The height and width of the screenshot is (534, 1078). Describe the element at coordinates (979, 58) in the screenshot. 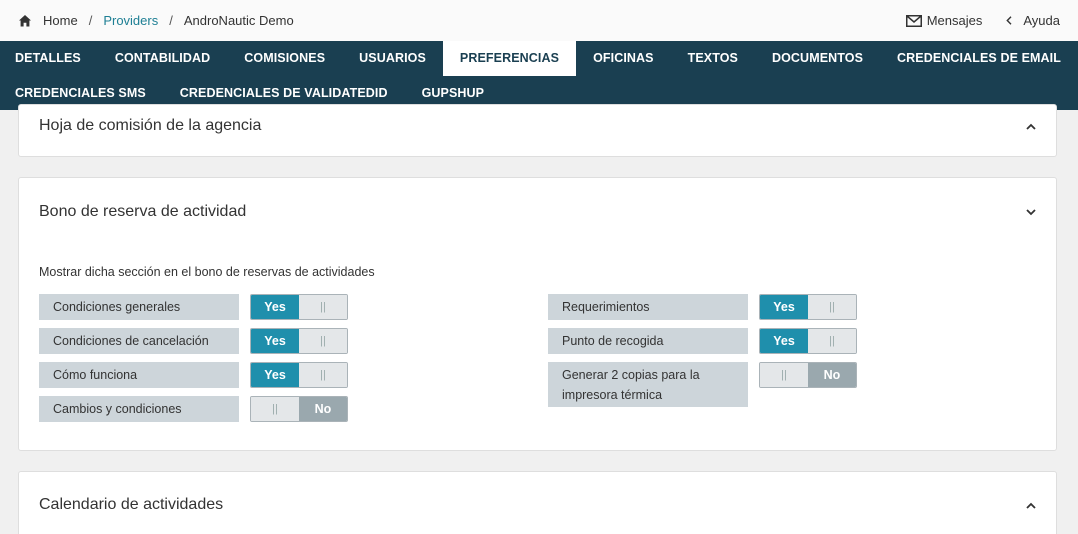

I see `tab-credenciales-email: CREDENCIALES DE EMAIL` at that location.